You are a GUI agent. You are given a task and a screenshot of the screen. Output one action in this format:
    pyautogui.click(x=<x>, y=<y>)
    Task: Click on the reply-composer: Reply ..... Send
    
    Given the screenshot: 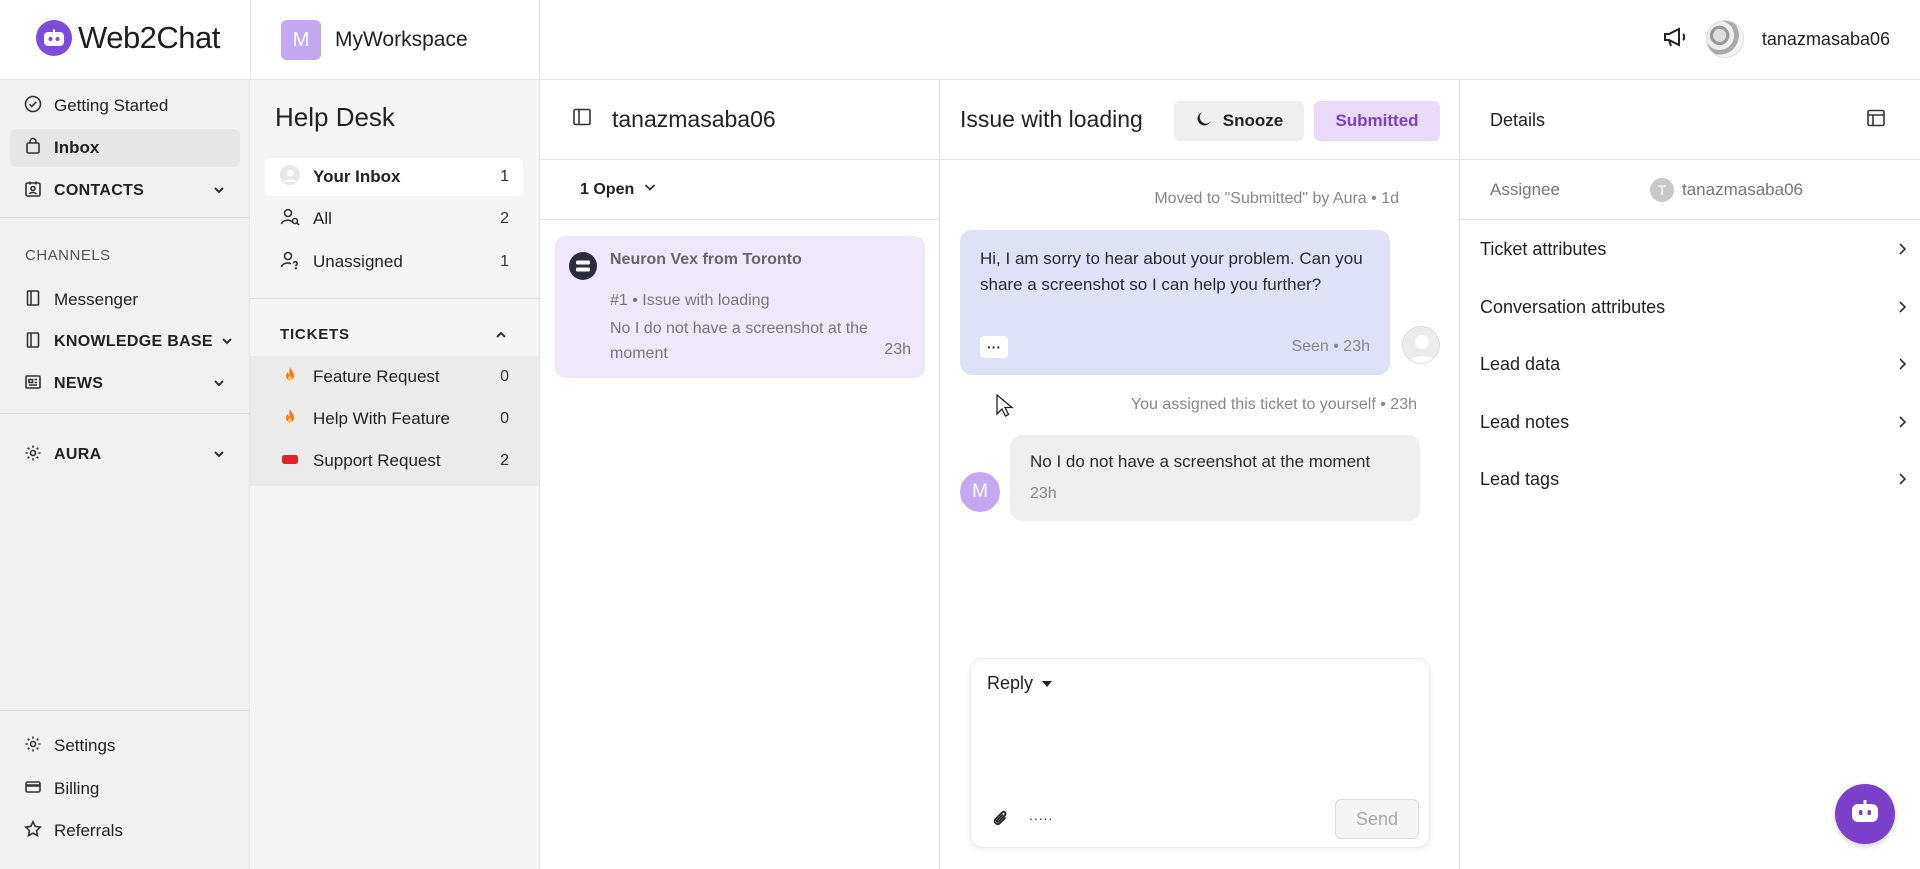 What is the action you would take?
    pyautogui.click(x=1200, y=753)
    